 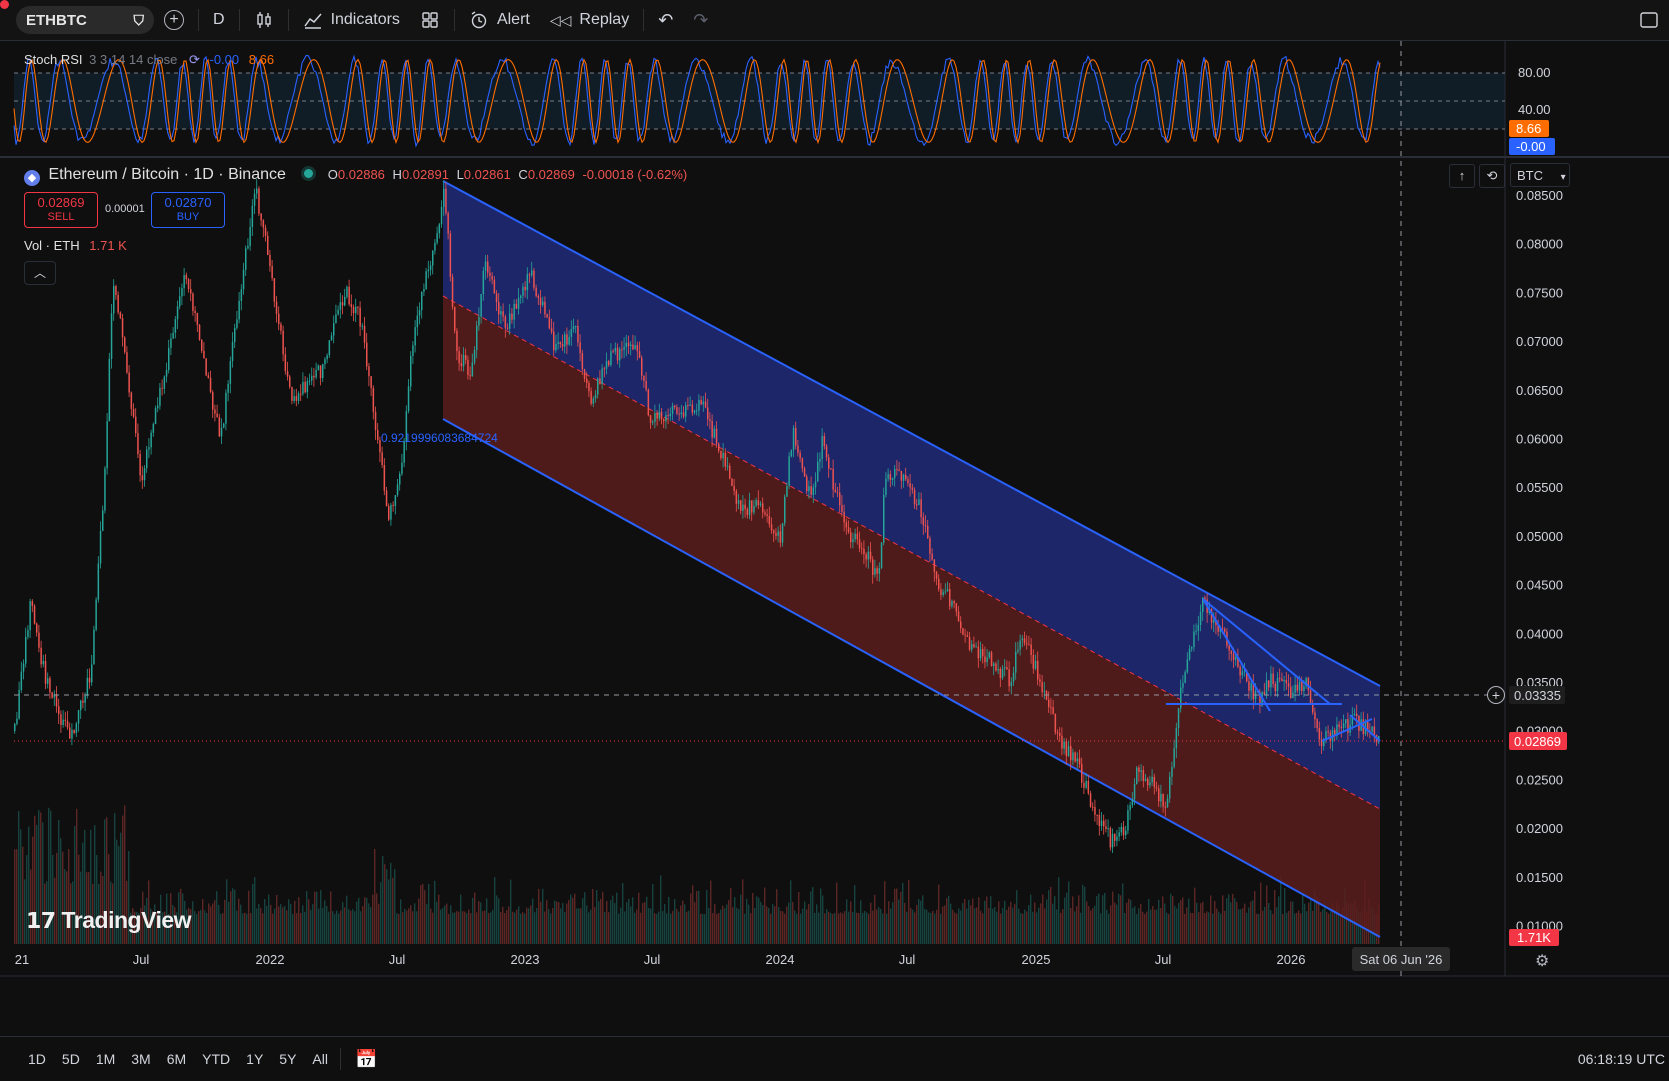 I want to click on range-6m: 6M, so click(x=176, y=1059).